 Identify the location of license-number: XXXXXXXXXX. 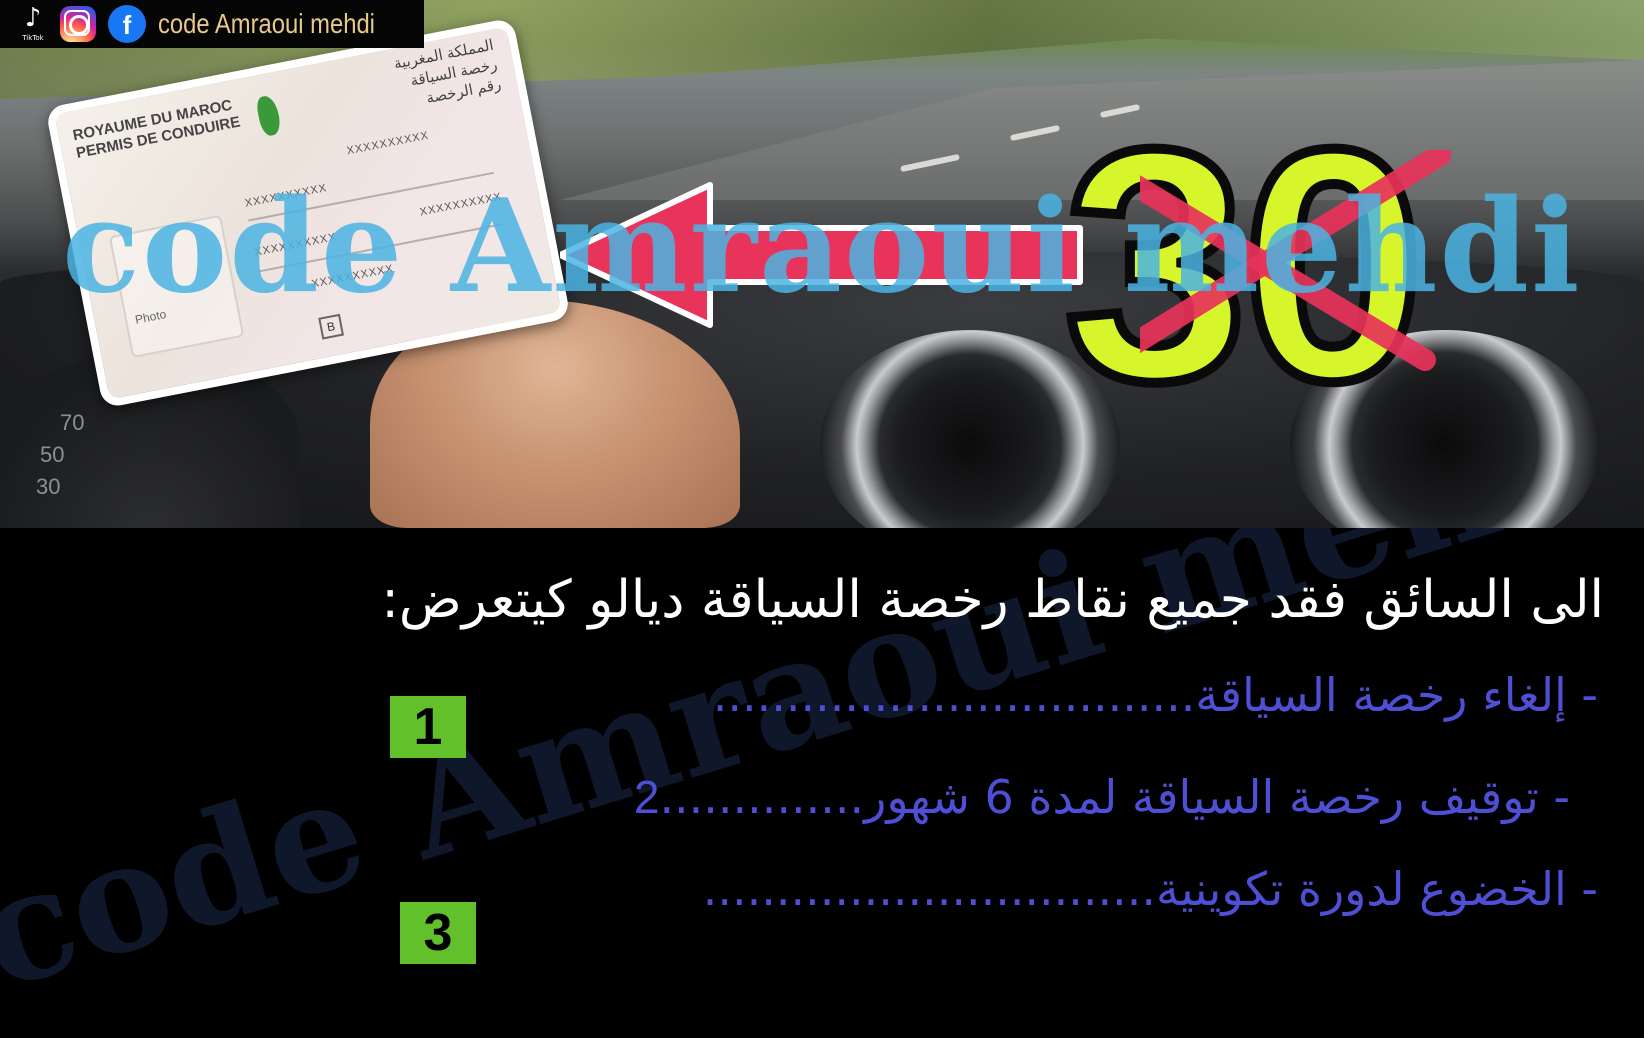
(387, 143).